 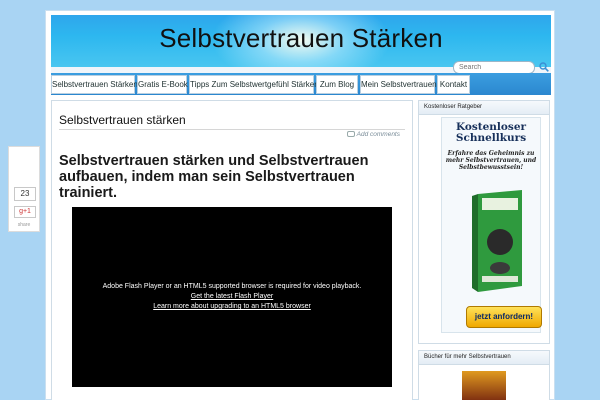 What do you see at coordinates (254, 84) in the screenshot?
I see `nav-item-tipps: Tipps Zum Selbstwertgefühl Stärken` at bounding box center [254, 84].